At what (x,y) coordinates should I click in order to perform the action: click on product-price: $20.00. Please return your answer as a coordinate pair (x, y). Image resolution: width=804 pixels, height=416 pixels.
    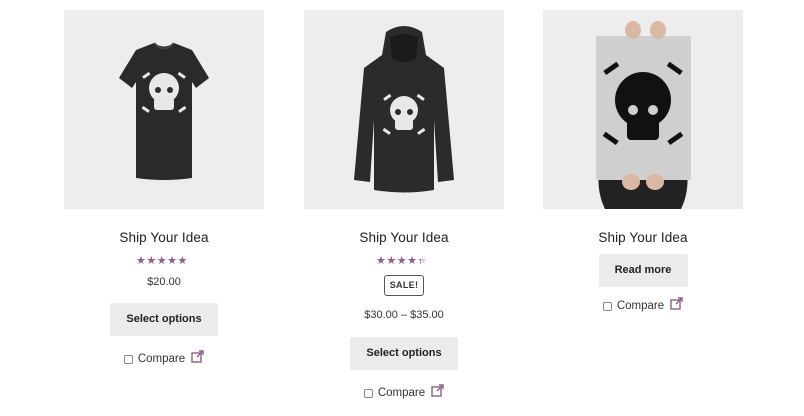
    Looking at the image, I should click on (164, 282).